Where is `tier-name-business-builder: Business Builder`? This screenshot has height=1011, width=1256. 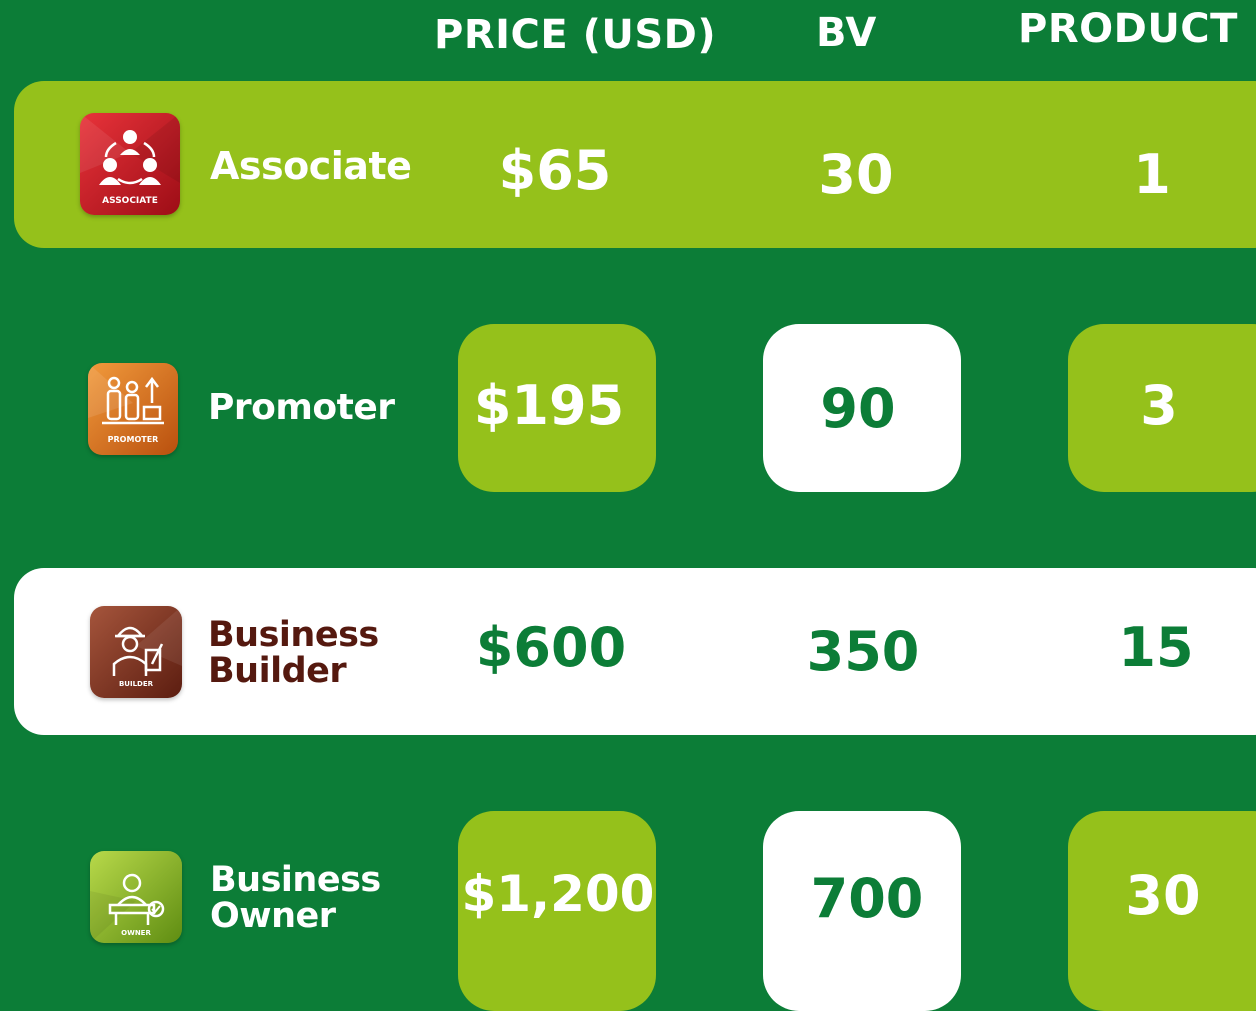 tier-name-business-builder: Business Builder is located at coordinates (293, 653).